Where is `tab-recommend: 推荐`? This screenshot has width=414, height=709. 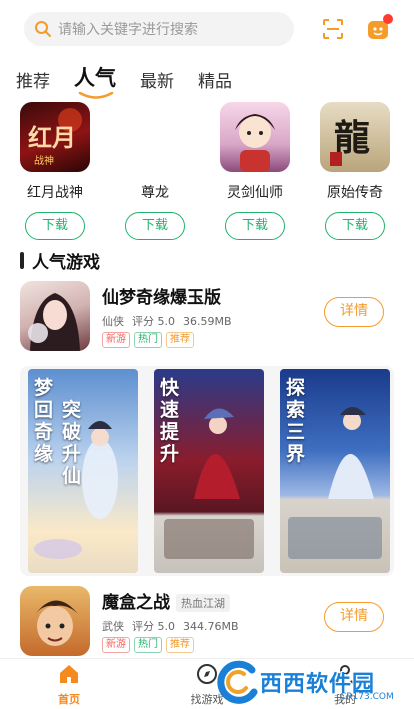
tab-recommend: 推荐 is located at coordinates (33, 79).